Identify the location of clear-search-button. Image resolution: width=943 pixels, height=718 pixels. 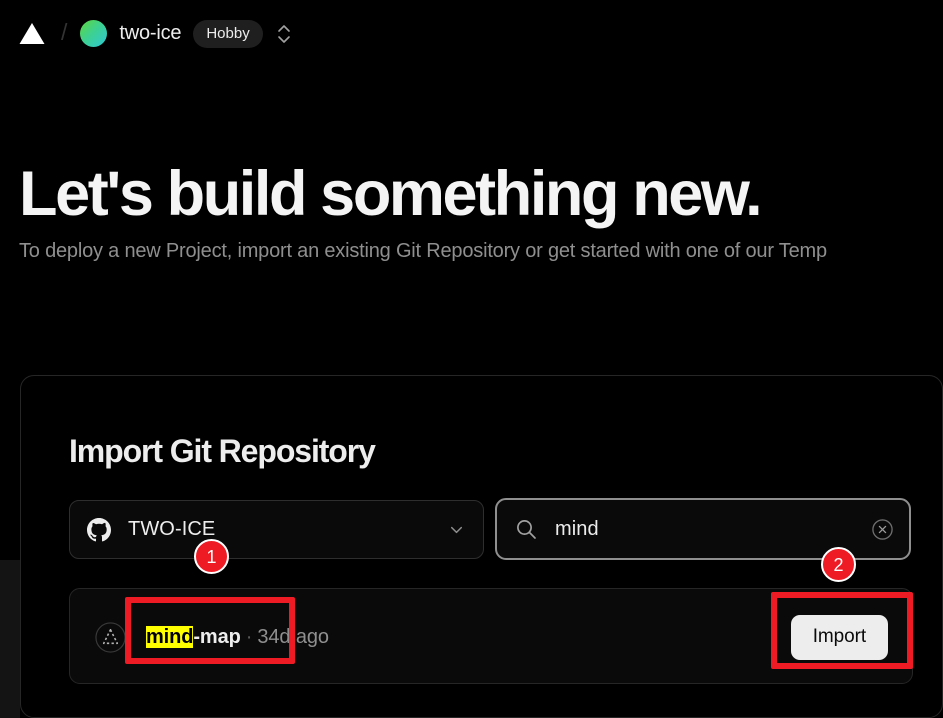
(882, 529).